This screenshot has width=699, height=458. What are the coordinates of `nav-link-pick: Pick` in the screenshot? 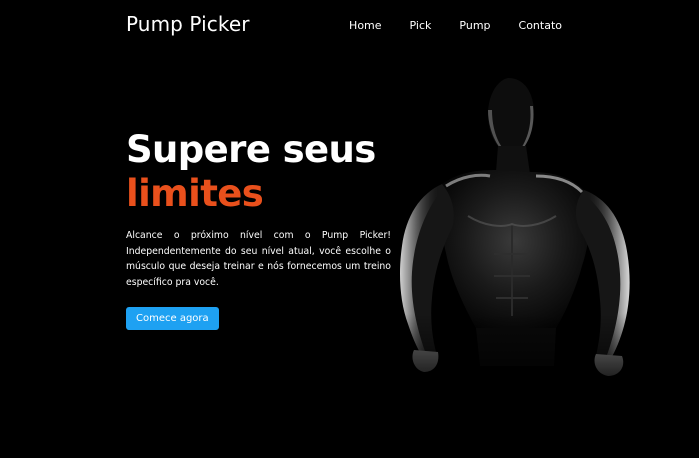 It's located at (421, 25).